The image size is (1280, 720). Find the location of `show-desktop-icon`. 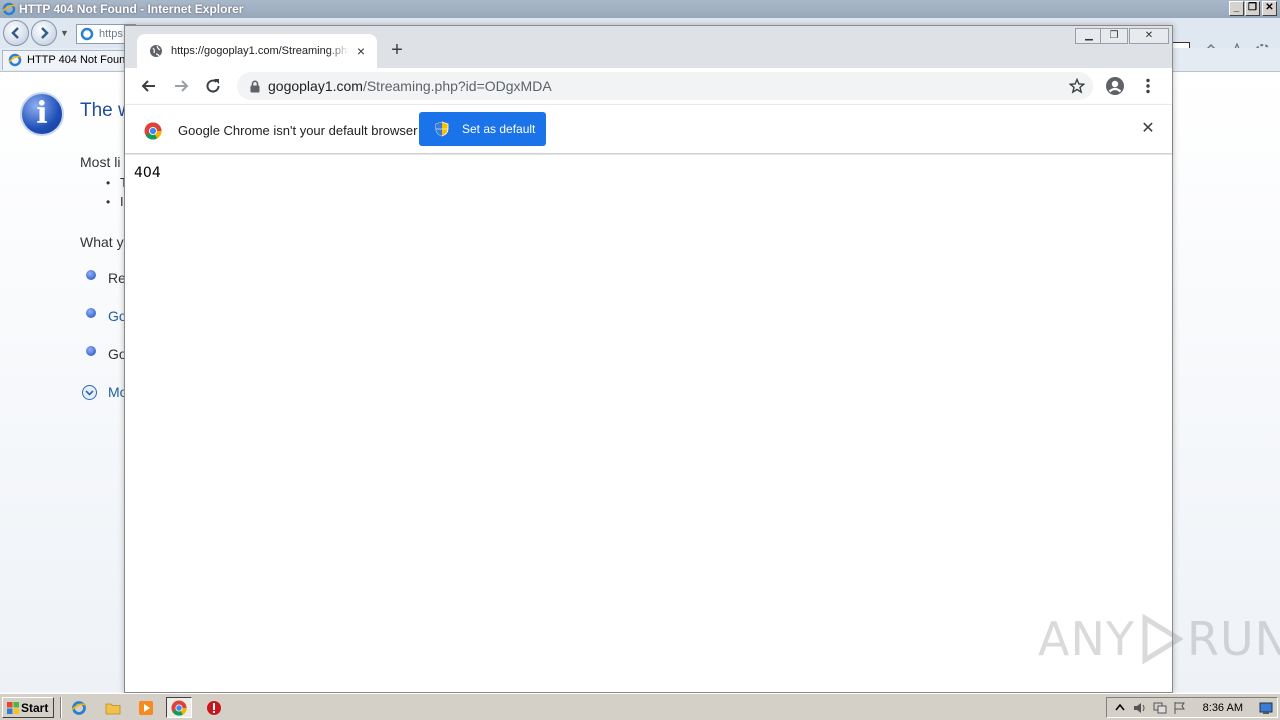

show-desktop-icon is located at coordinates (1266, 708).